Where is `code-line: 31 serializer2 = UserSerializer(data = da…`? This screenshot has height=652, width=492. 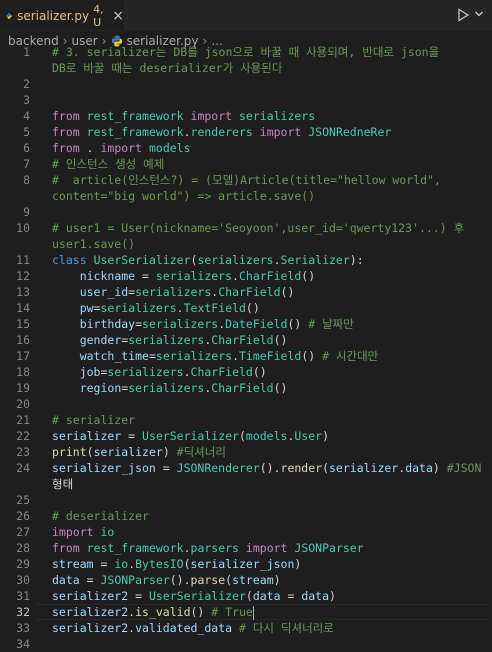
code-line: 31 serializer2 = UserSerializer(data = da… is located at coordinates (246, 596).